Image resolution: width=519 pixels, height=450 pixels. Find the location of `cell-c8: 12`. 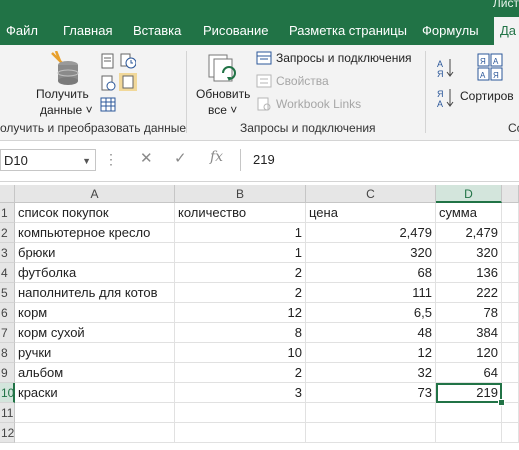

cell-c8: 12 is located at coordinates (371, 353).